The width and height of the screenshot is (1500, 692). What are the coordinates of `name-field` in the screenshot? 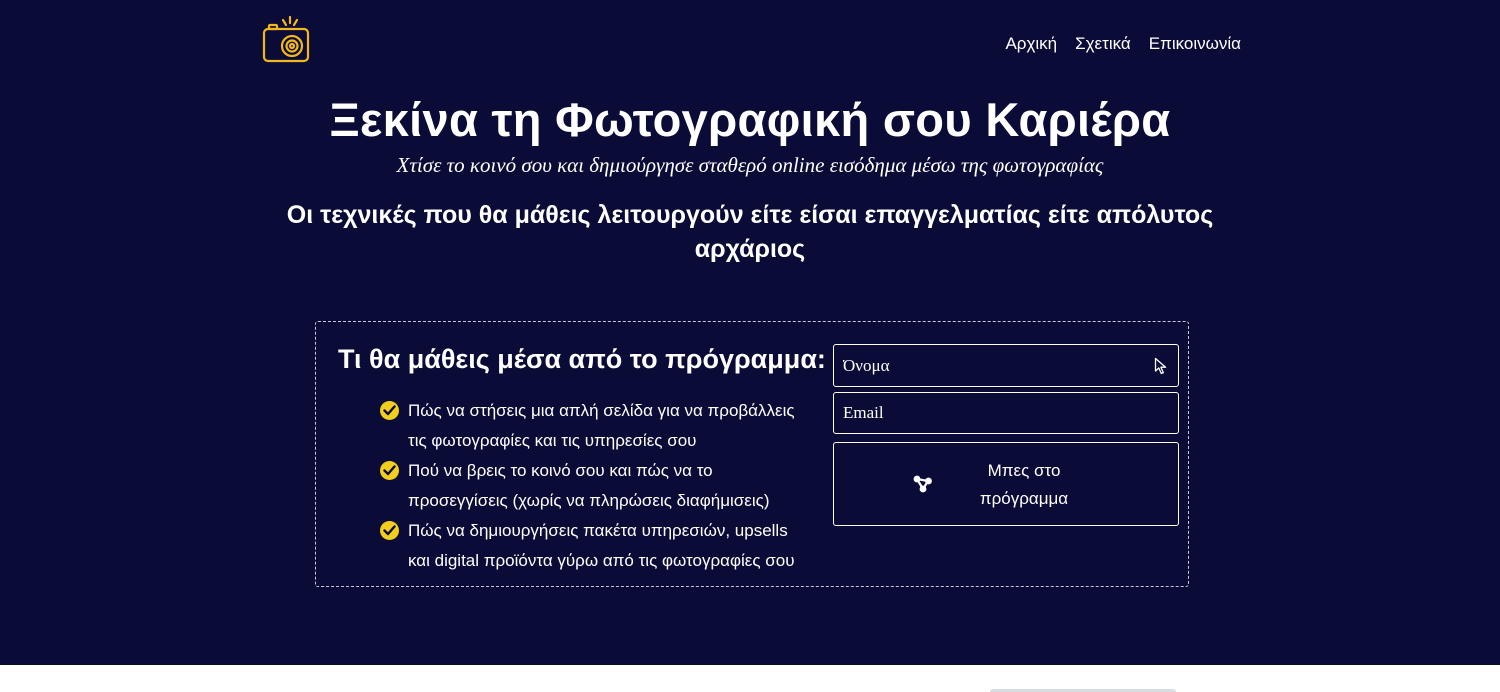 It's located at (1006, 365).